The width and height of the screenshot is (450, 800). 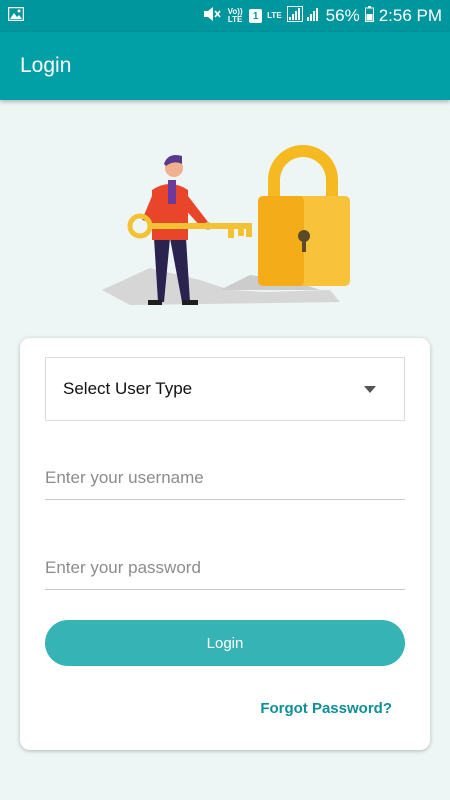 I want to click on battery-percent: 56%, so click(x=342, y=15).